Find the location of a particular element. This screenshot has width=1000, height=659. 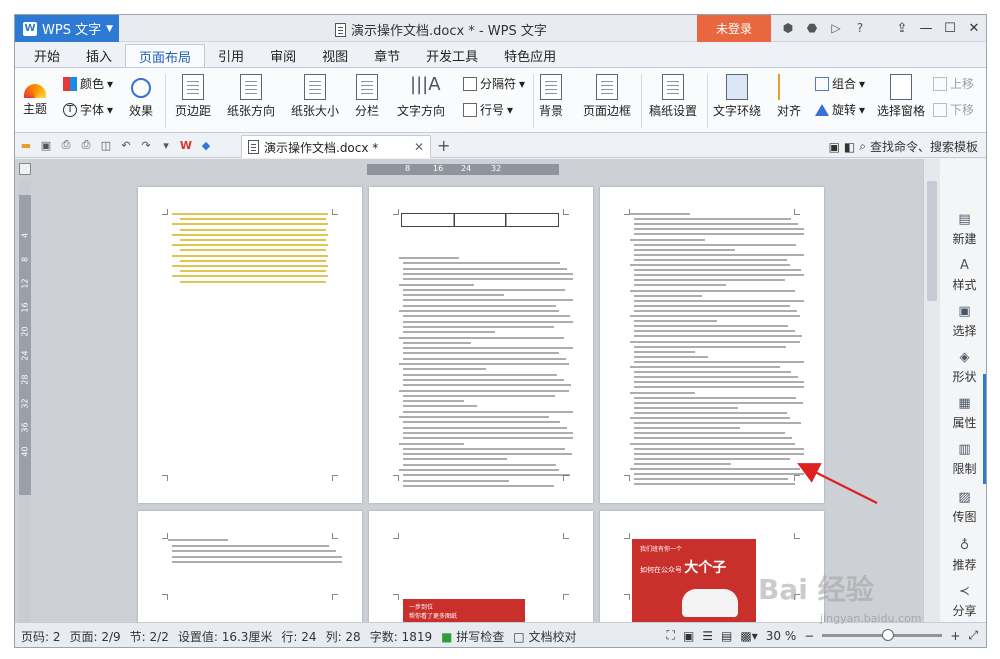

sidebar-properties: ▦ 属性 is located at coordinates (964, 413).